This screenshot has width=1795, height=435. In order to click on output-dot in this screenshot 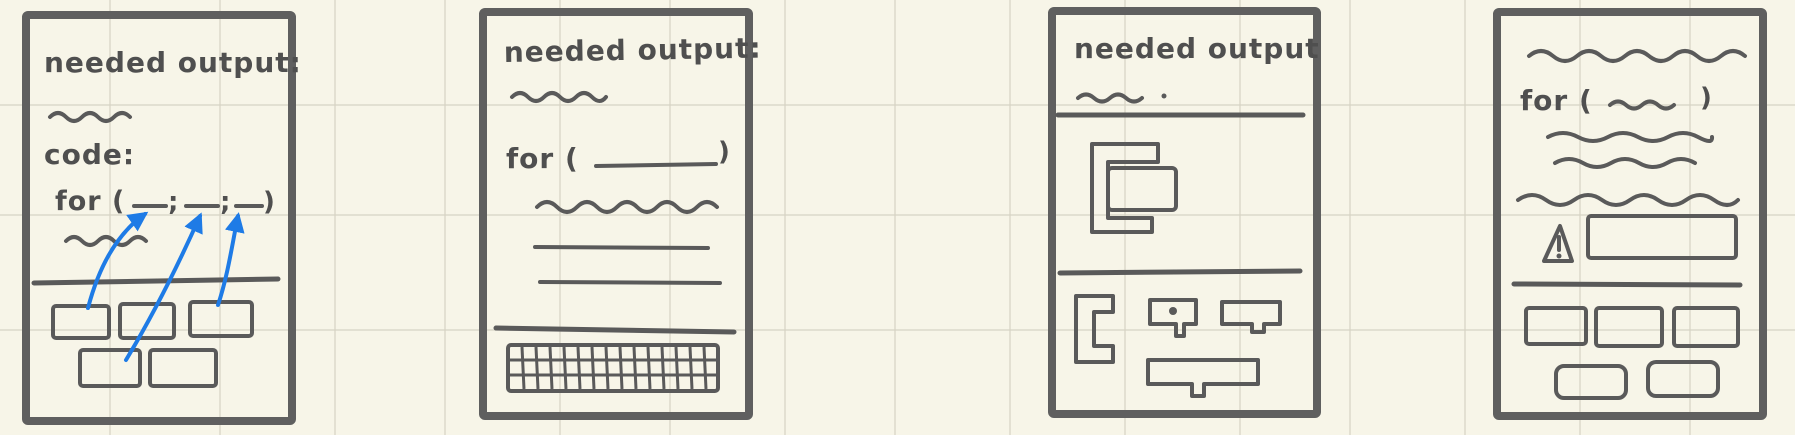, I will do `click(1164, 96)`.